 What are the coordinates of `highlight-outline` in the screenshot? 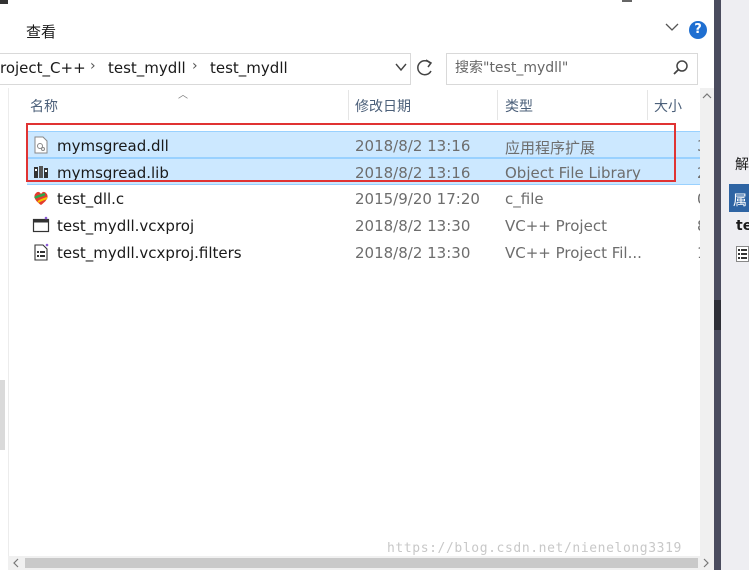 It's located at (351, 152).